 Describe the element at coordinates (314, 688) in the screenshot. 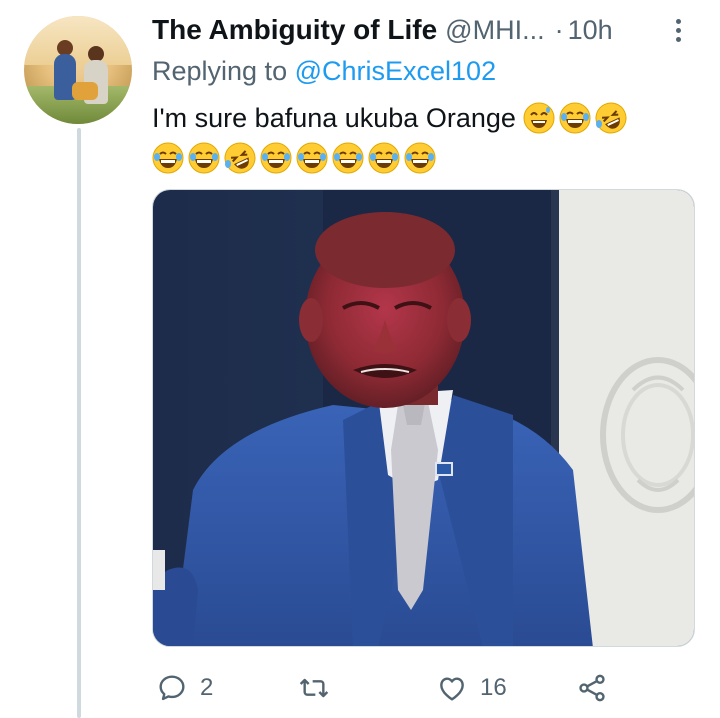

I see `retweet-icon` at that location.